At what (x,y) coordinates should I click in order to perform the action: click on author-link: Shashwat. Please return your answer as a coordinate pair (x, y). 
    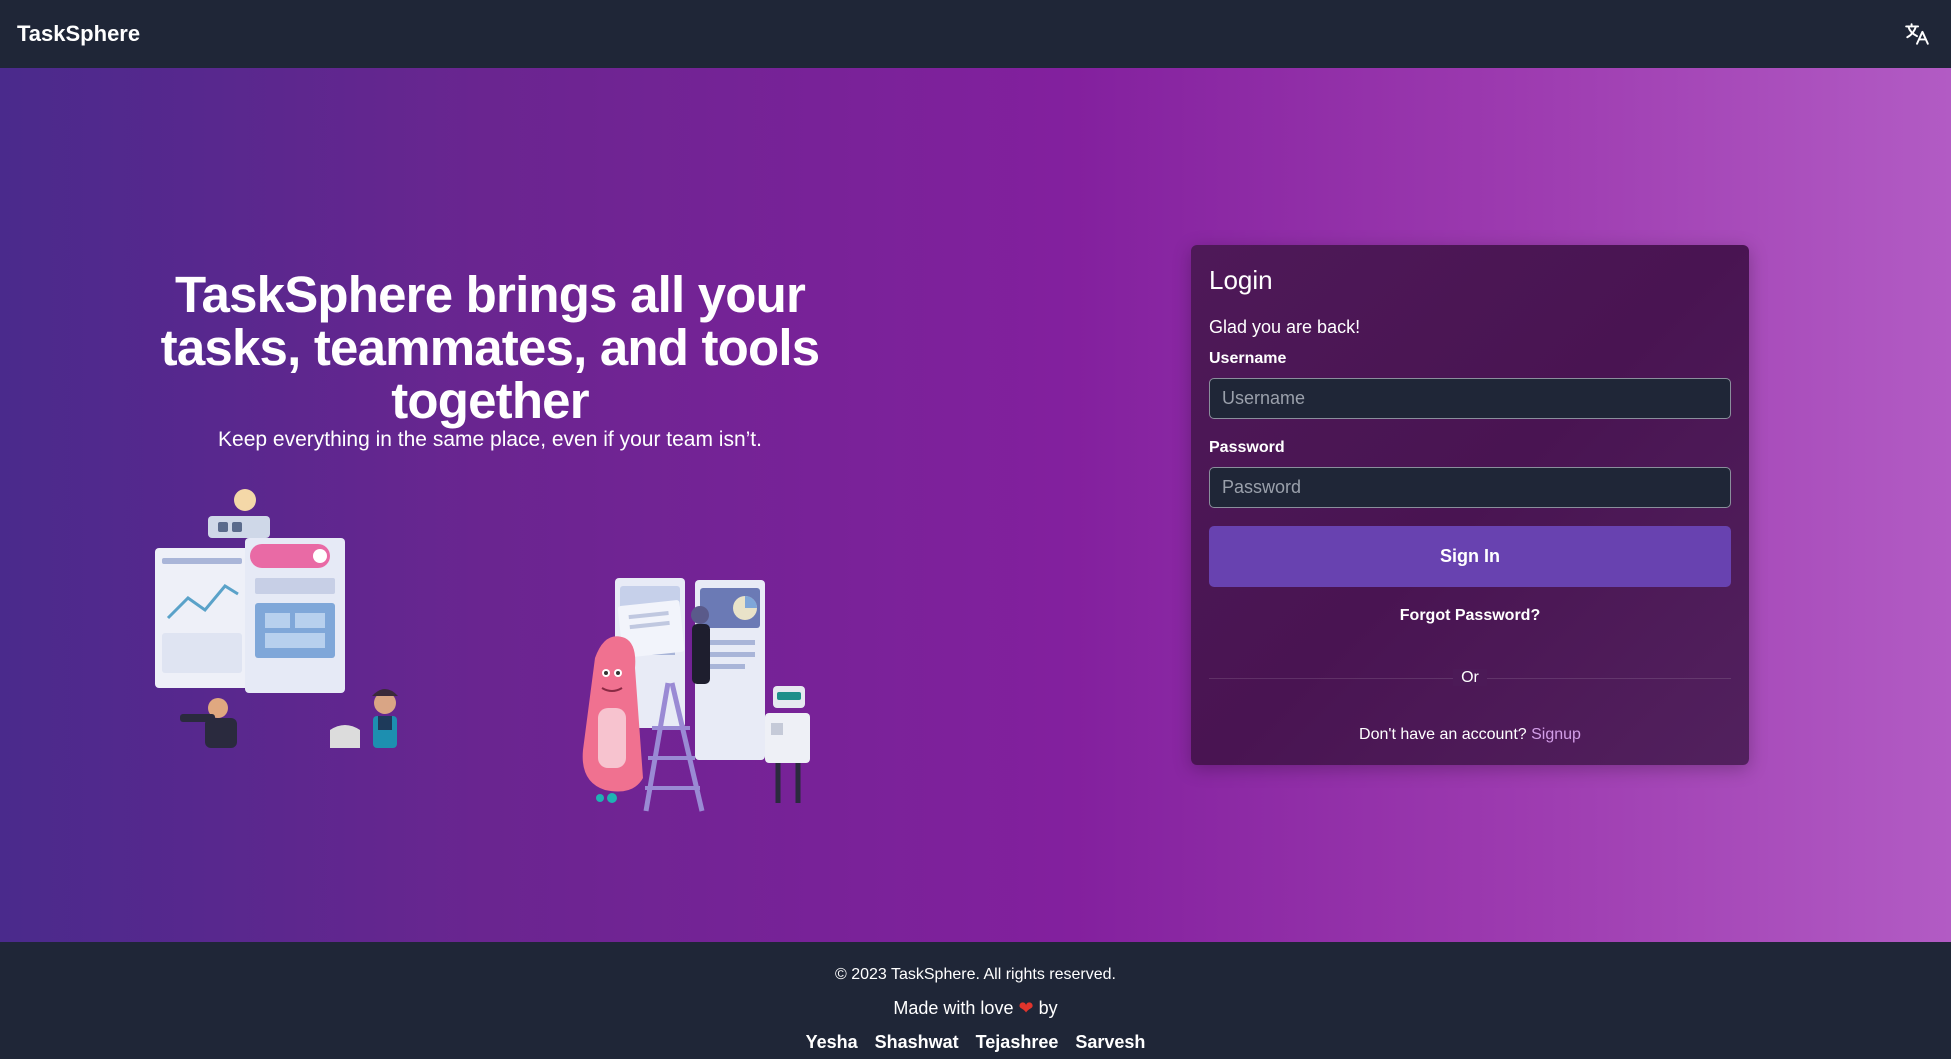
    Looking at the image, I should click on (917, 1042).